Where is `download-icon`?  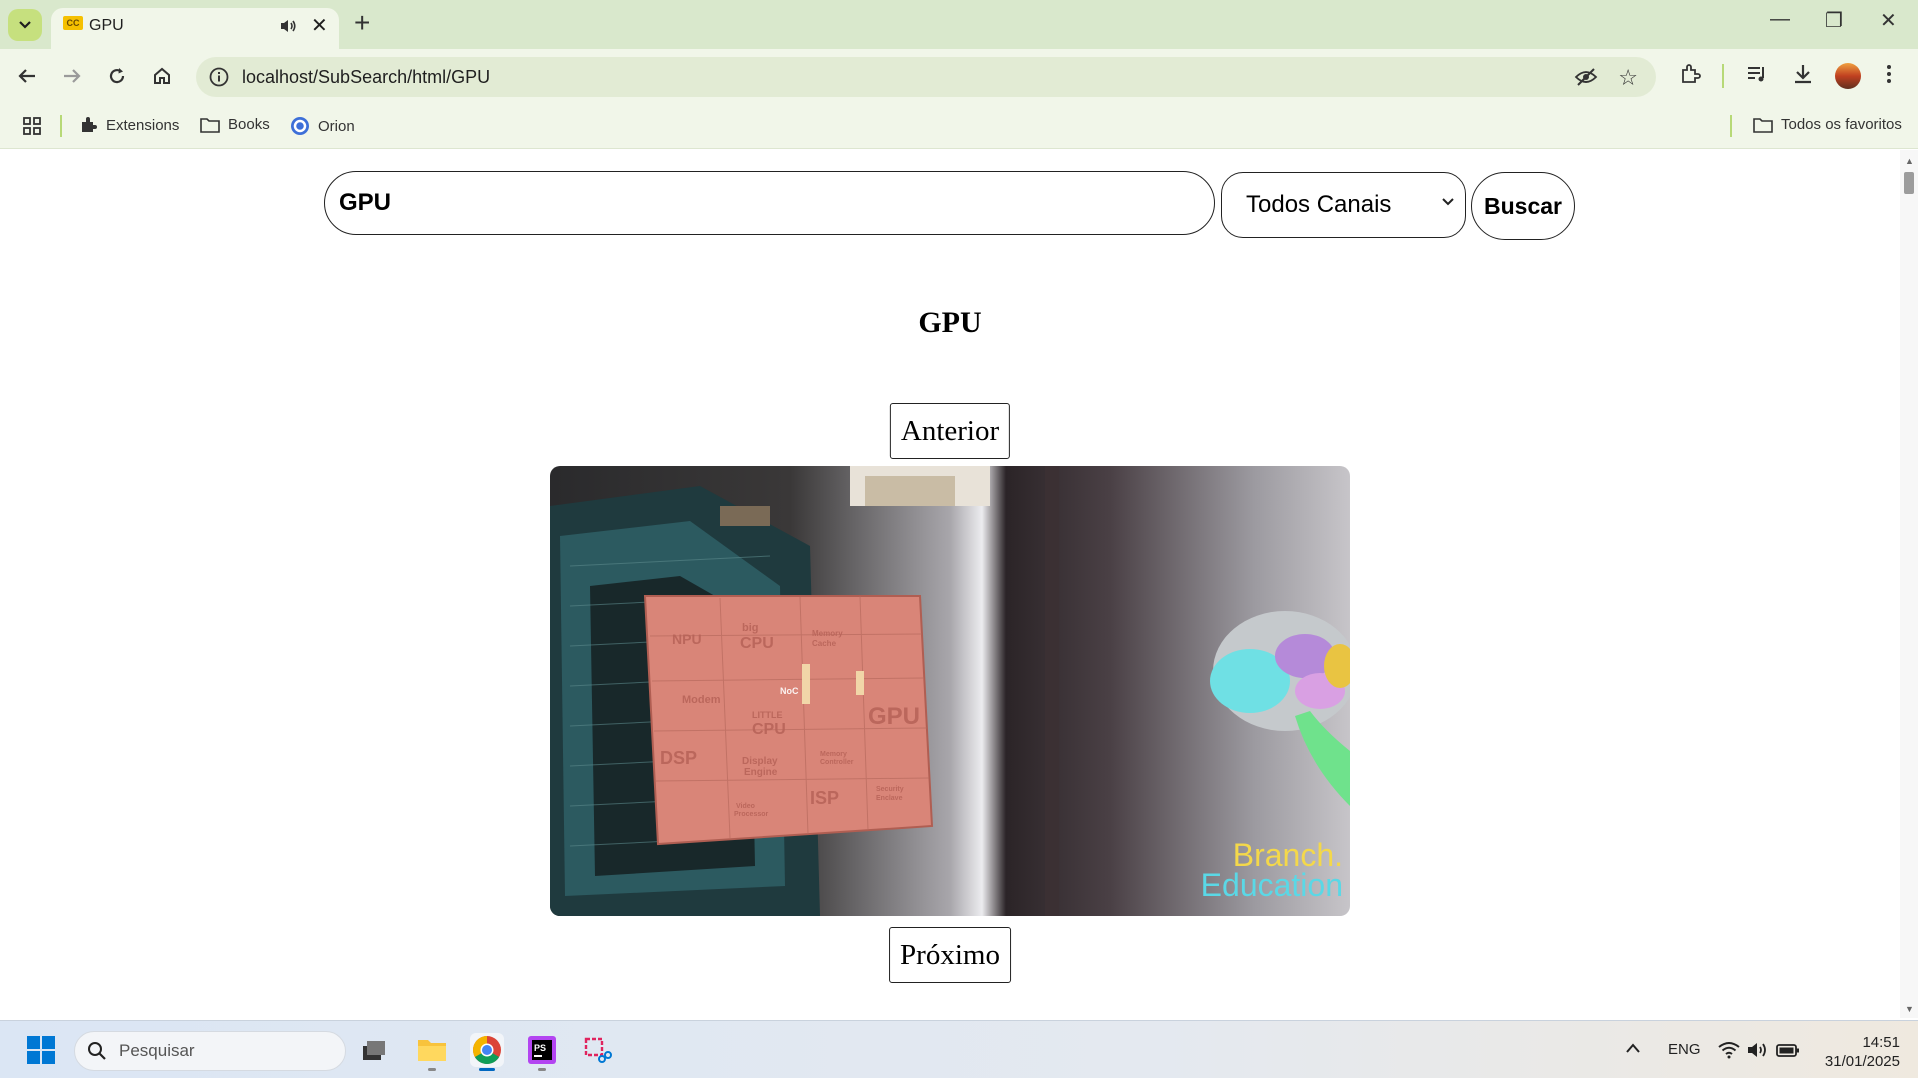 download-icon is located at coordinates (1803, 76).